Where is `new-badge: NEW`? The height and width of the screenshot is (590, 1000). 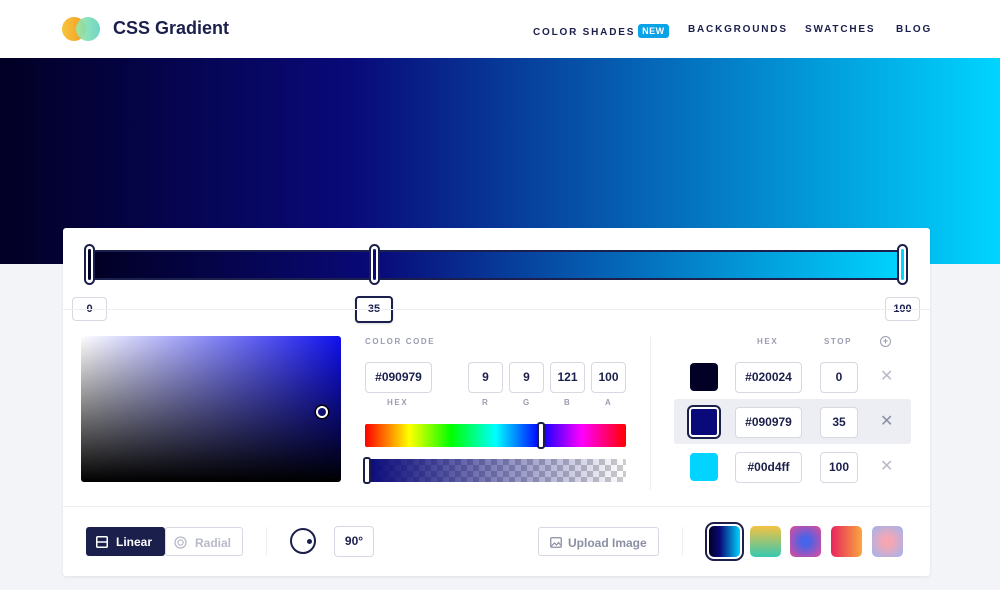 new-badge: NEW is located at coordinates (653, 31).